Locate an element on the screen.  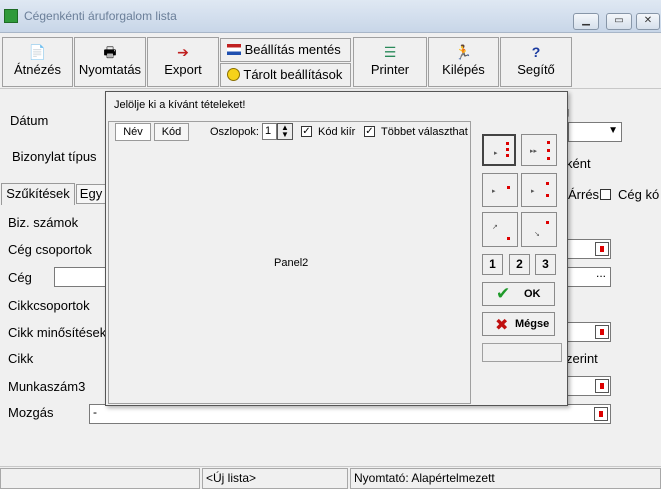
right-label-kent: ként is located at coordinates (578, 163).